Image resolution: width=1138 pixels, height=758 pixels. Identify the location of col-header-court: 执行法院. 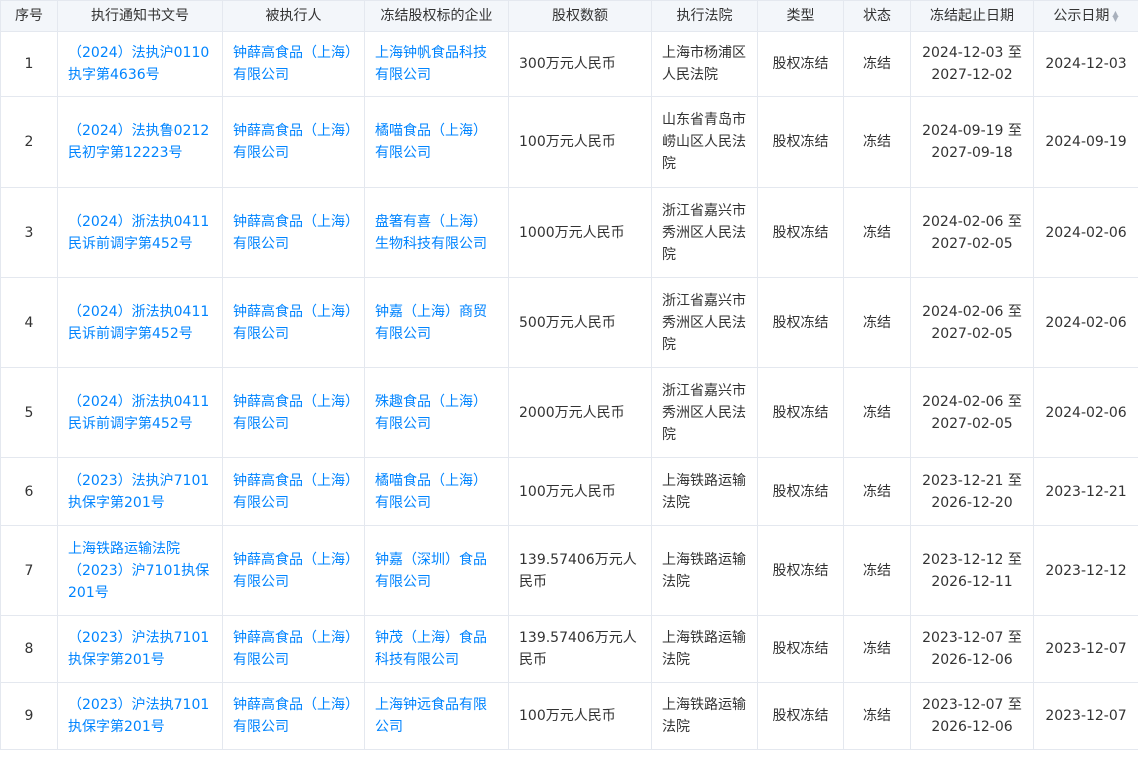
(704, 16).